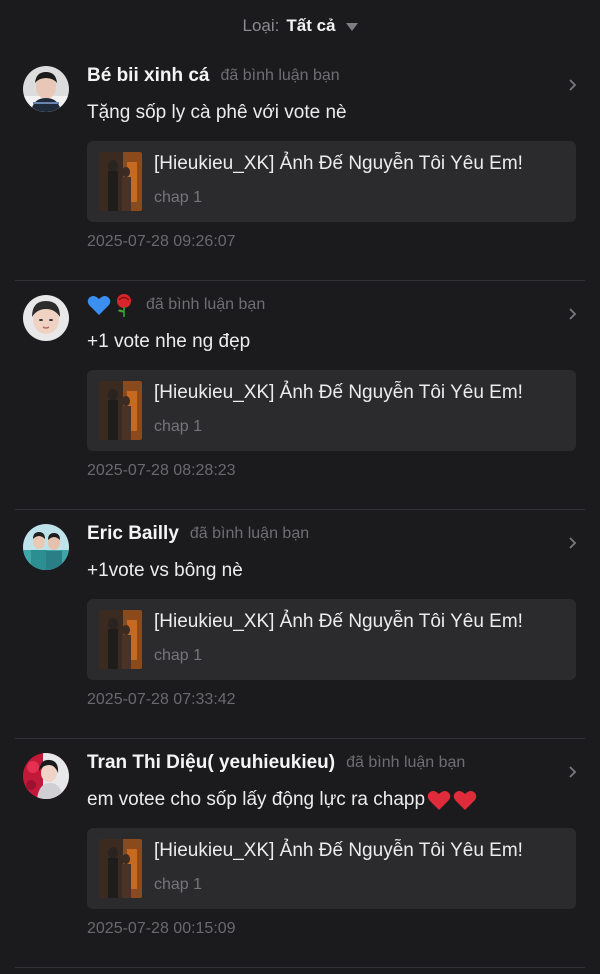 The image size is (600, 974). I want to click on comment-text: em votee cho sốp lấy động lực ra chapp, so click(282, 800).